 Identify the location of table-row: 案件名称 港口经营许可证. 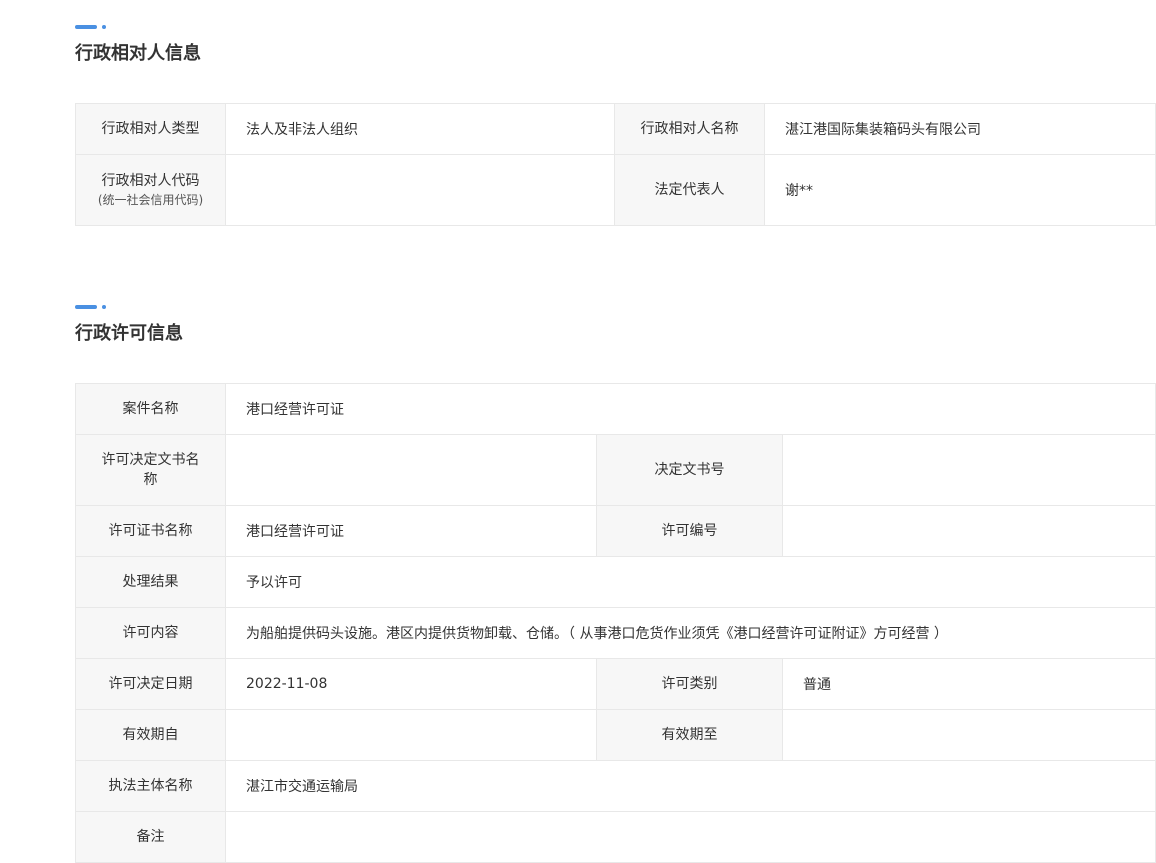
(615, 409).